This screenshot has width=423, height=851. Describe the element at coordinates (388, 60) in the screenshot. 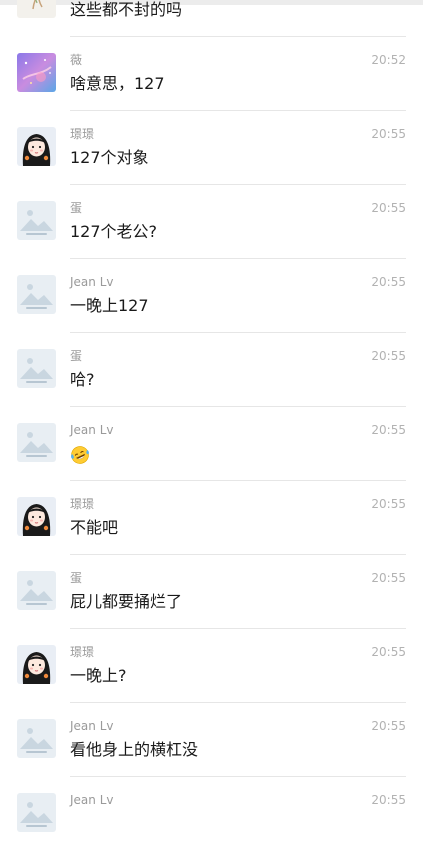

I see `message-time: 20:52` at that location.